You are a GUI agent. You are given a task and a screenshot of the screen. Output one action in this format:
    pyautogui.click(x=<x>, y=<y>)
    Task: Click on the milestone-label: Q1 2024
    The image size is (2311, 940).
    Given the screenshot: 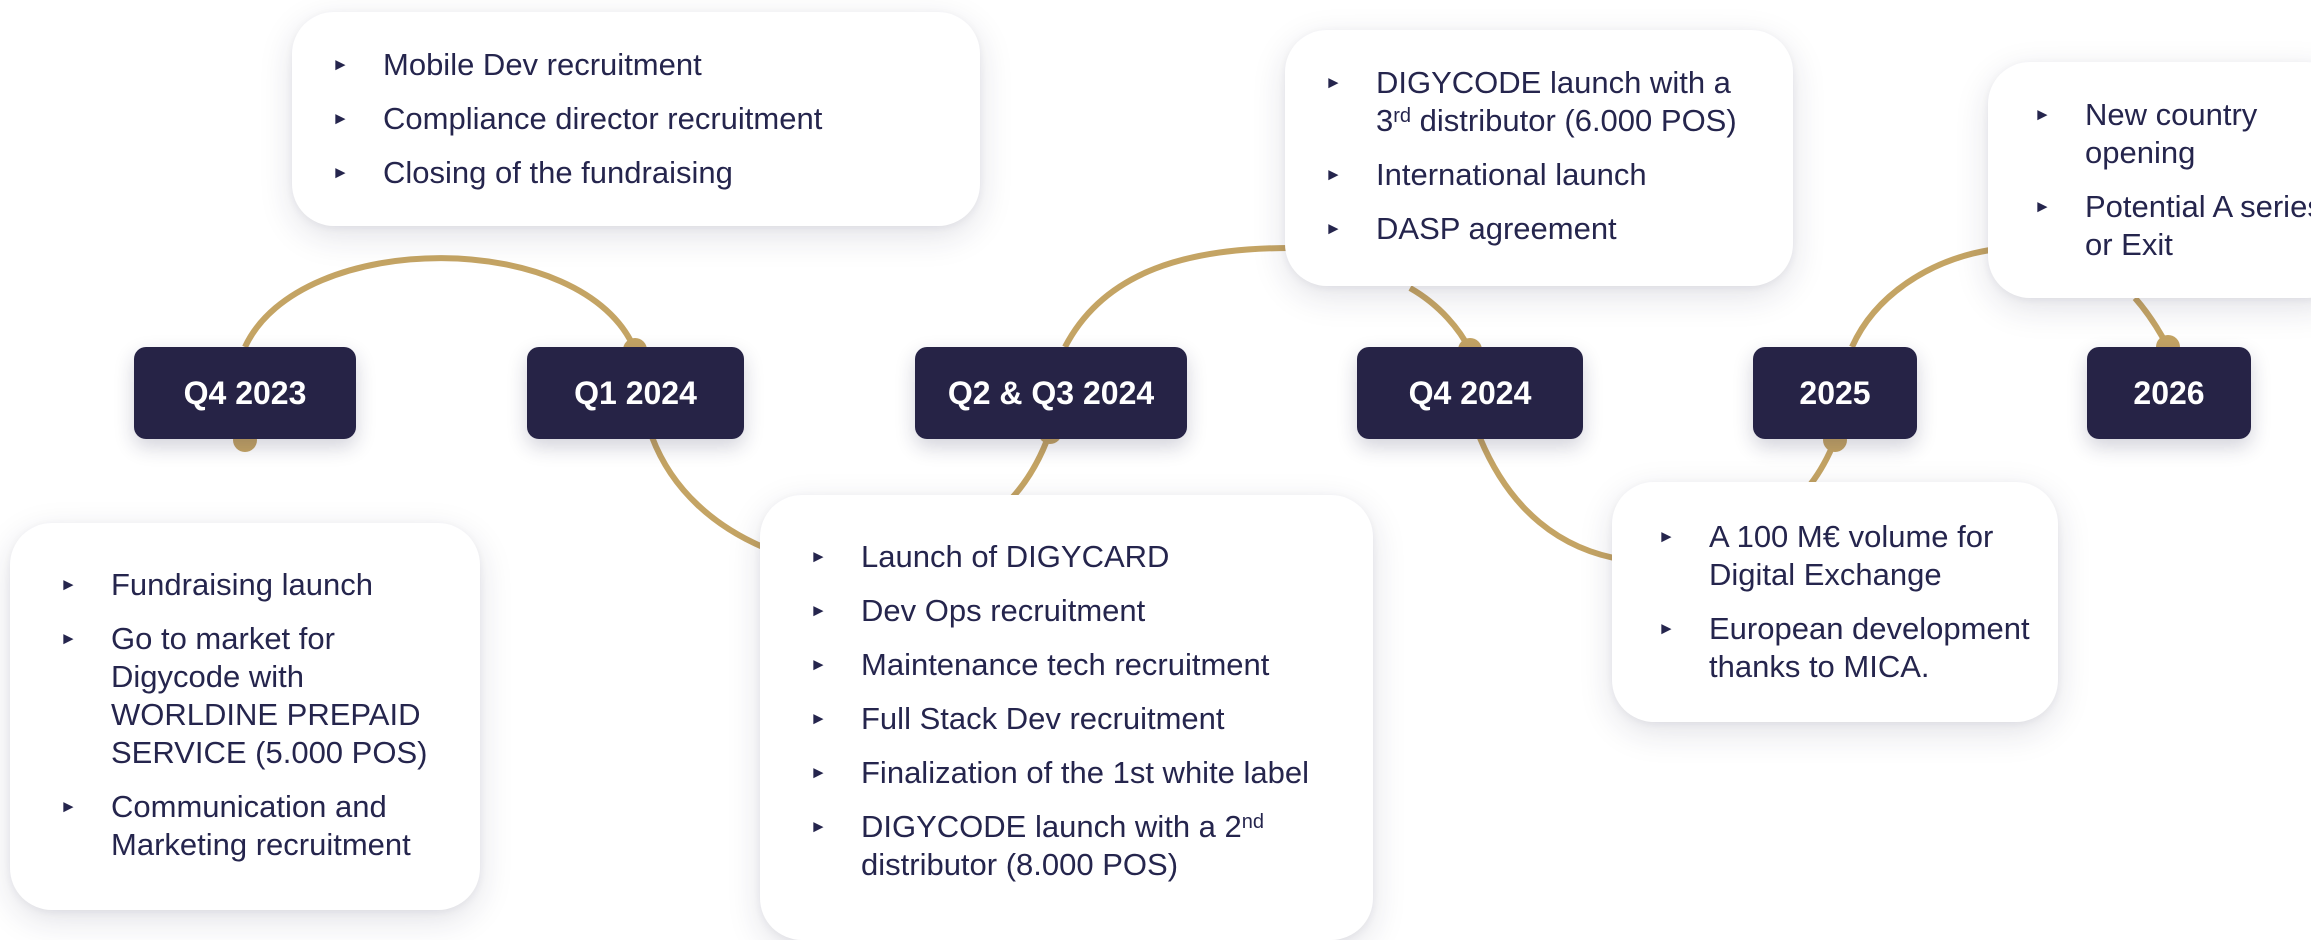 What is the action you would take?
    pyautogui.click(x=635, y=392)
    